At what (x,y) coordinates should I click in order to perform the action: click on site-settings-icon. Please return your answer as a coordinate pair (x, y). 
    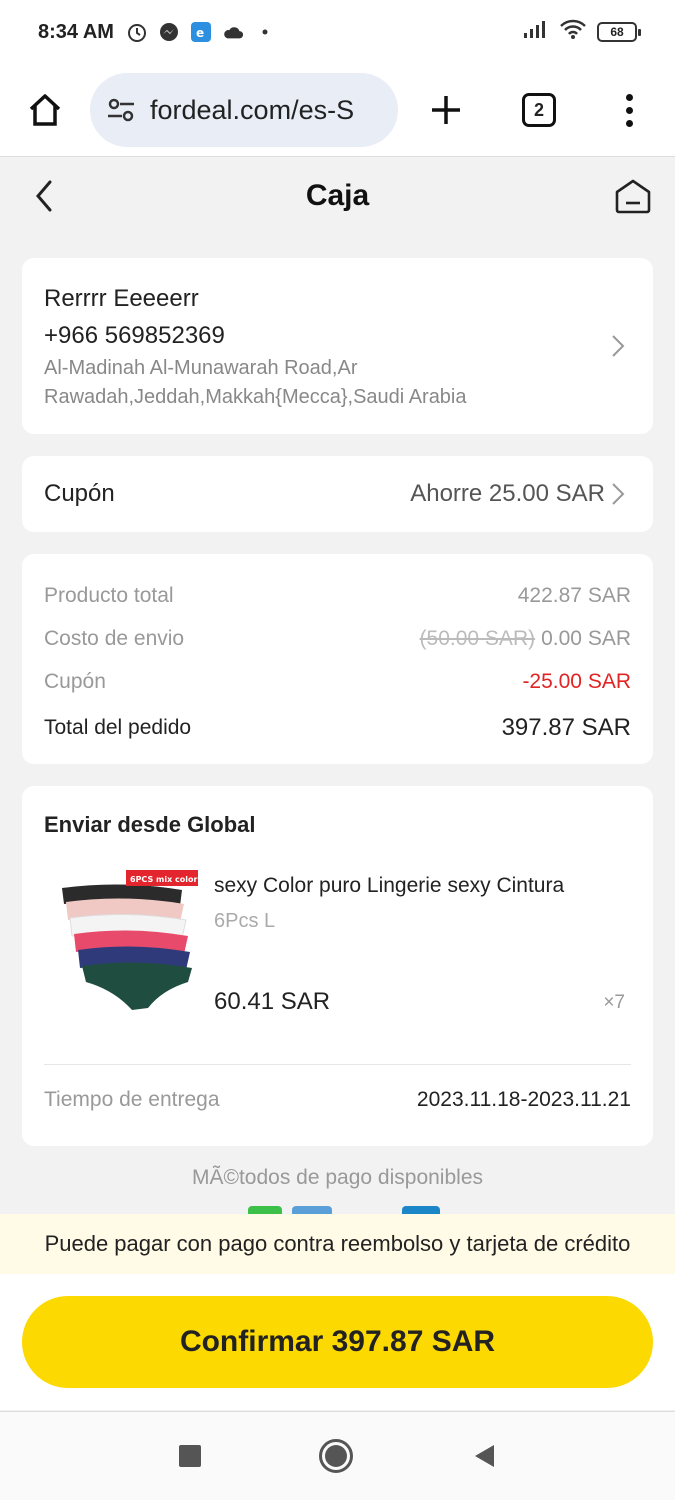
    Looking at the image, I should click on (121, 110).